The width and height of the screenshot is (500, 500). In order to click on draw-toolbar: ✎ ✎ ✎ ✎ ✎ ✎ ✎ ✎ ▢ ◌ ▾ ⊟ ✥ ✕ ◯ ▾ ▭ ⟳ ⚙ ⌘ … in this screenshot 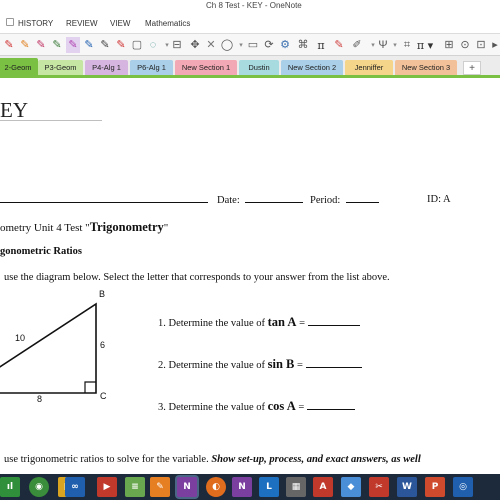, I will do `click(250, 45)`.